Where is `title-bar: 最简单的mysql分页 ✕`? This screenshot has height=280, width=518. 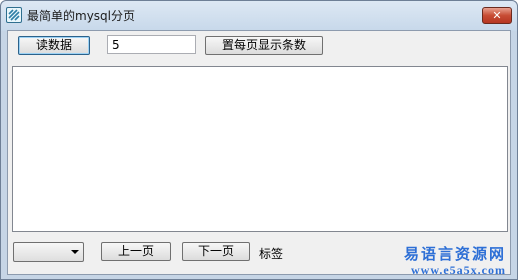
title-bar: 最简单的mysql分页 ✕ is located at coordinates (259, 16).